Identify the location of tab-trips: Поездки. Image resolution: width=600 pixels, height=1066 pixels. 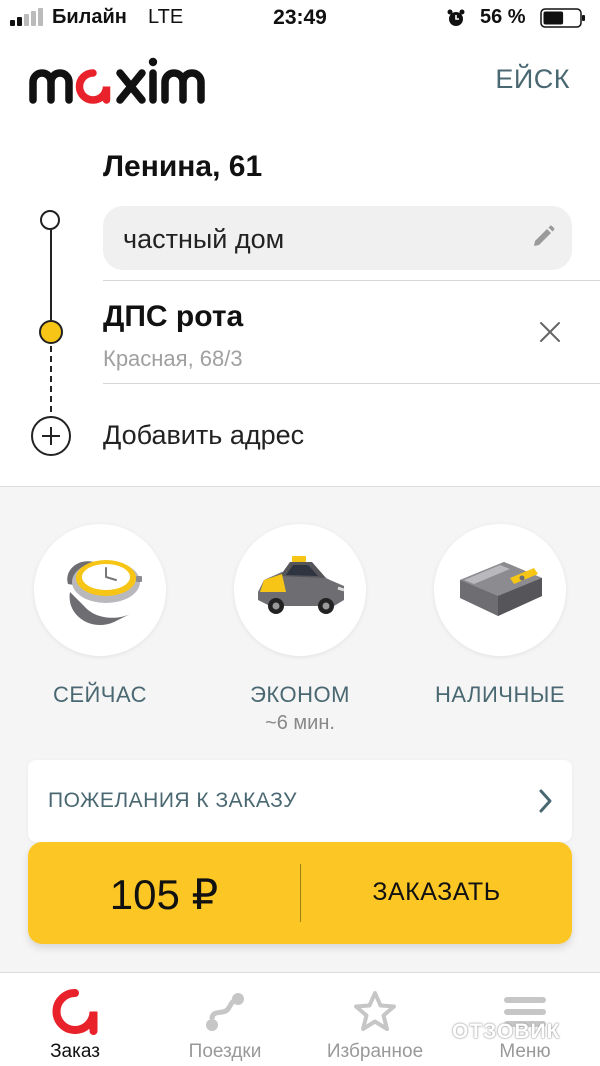
(225, 1019).